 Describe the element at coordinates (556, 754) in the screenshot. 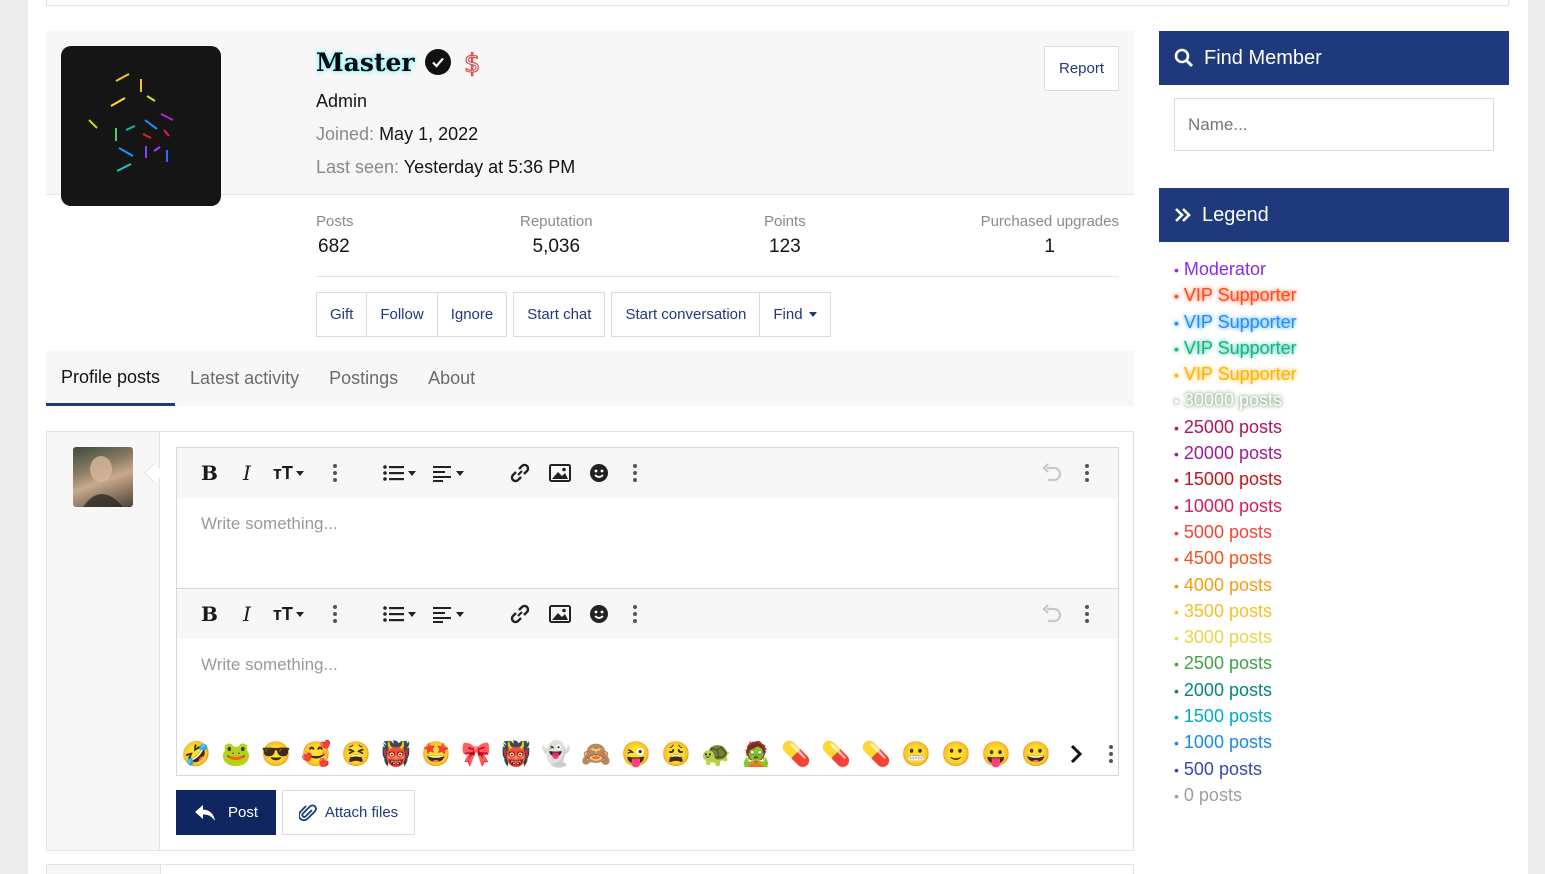

I see `smilie-icon: 👻` at that location.